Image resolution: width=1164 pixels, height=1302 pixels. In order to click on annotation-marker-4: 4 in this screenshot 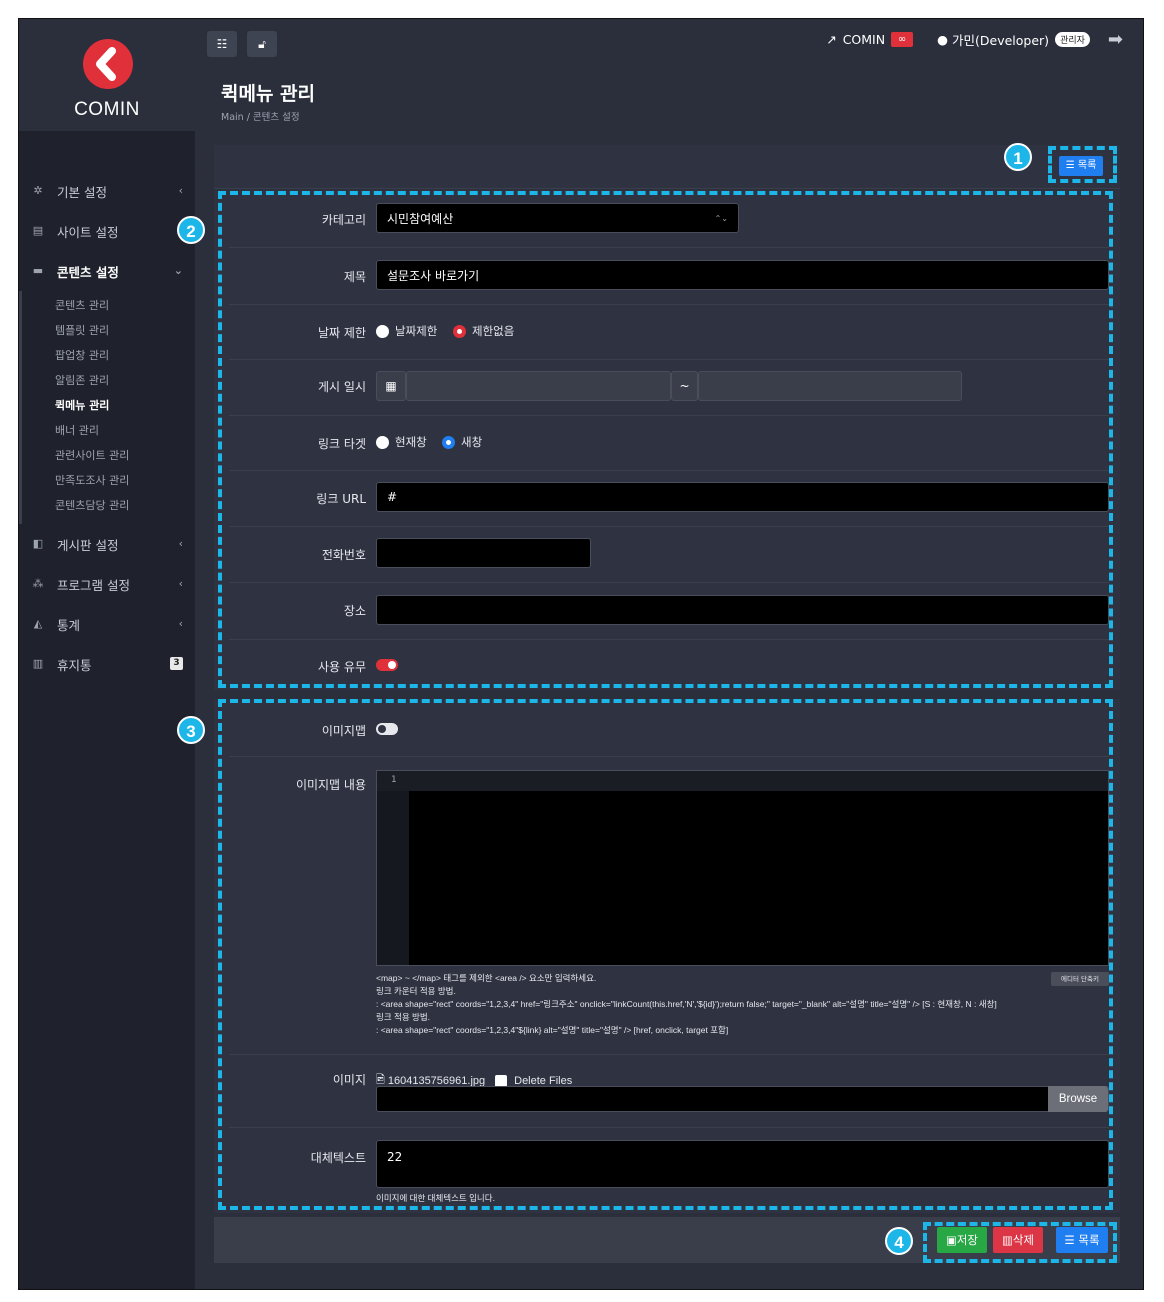, I will do `click(899, 1241)`.